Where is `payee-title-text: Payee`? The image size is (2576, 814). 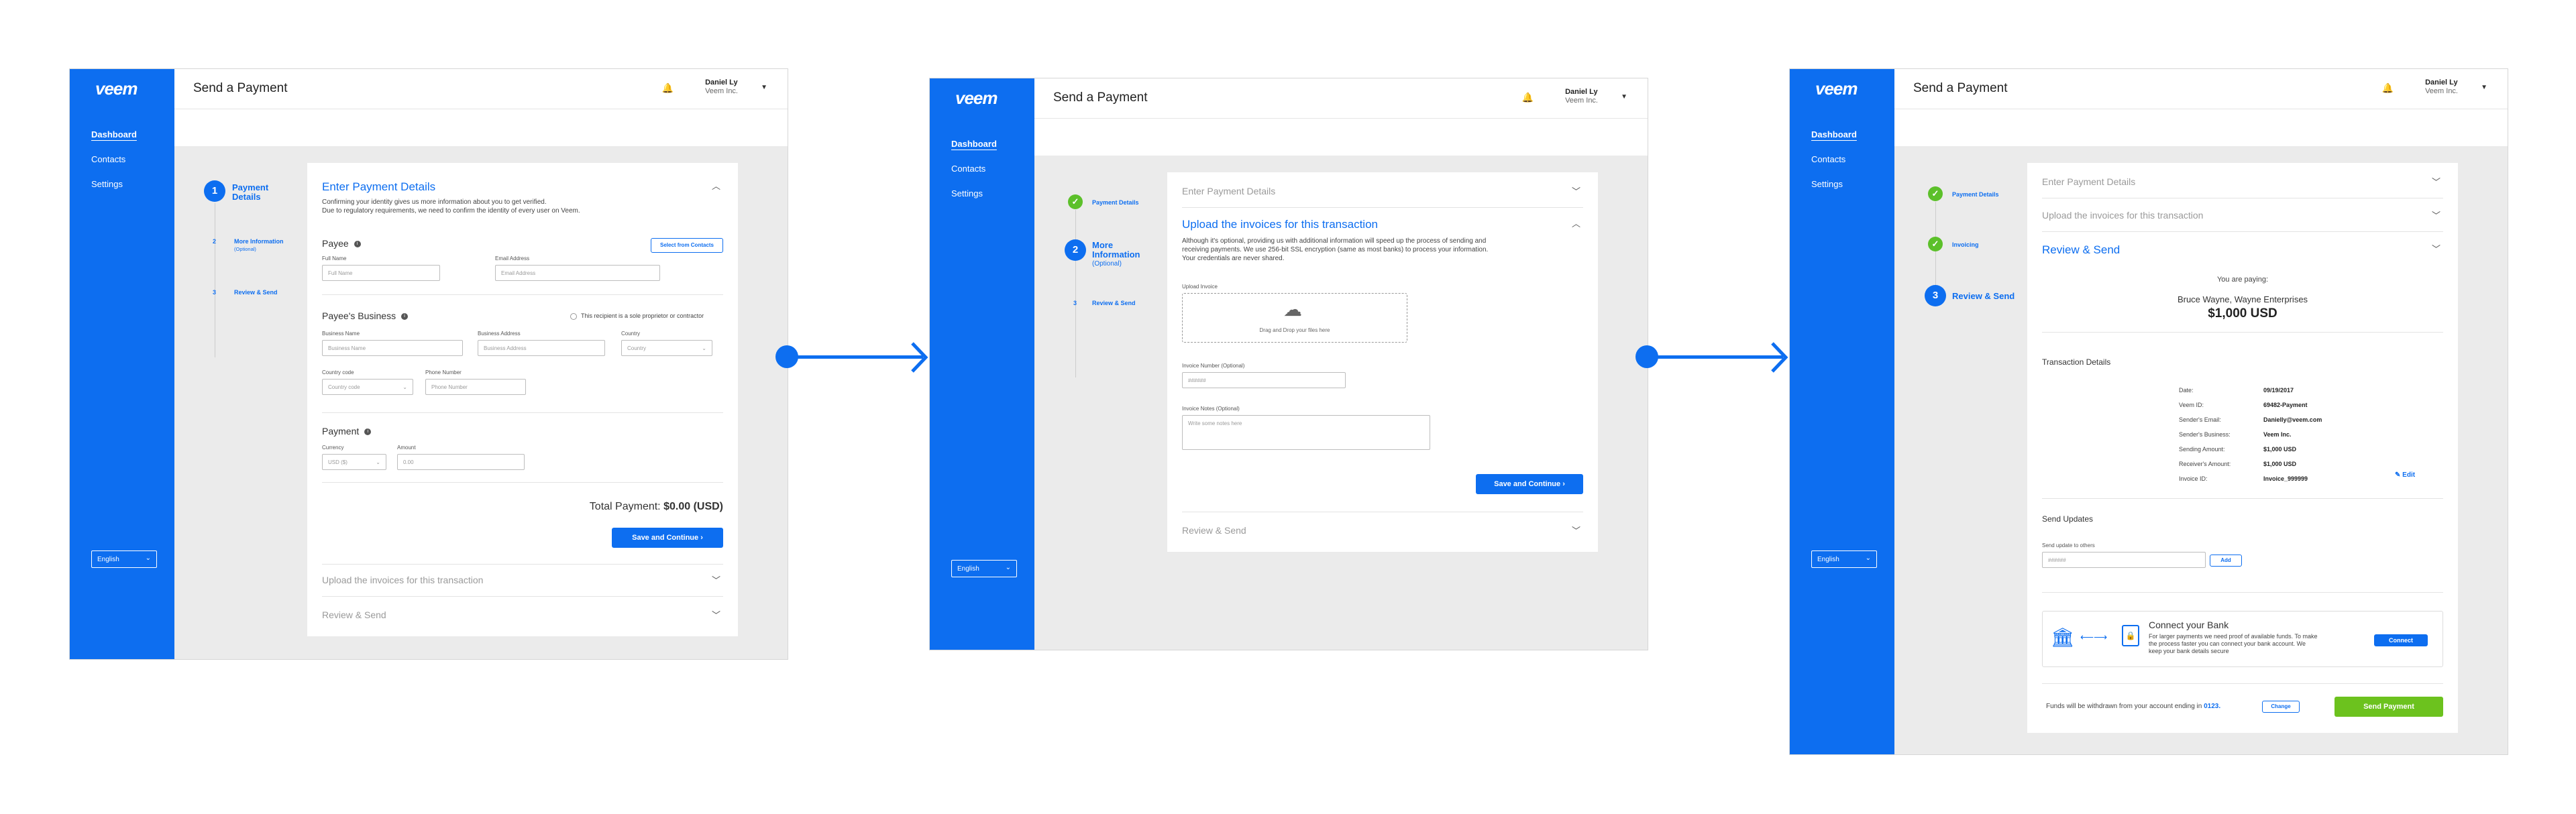 payee-title-text: Payee is located at coordinates (335, 243).